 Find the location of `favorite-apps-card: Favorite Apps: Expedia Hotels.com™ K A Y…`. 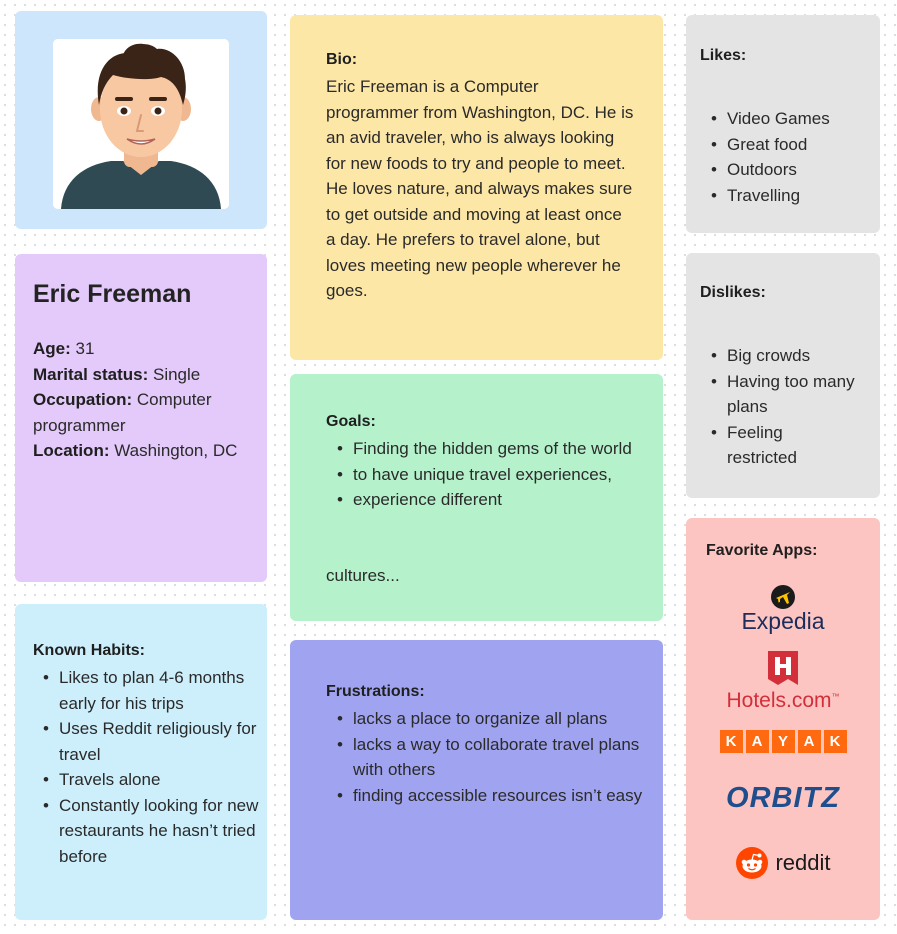

favorite-apps-card: Favorite Apps: Expedia Hotels.com™ K A Y… is located at coordinates (783, 719).